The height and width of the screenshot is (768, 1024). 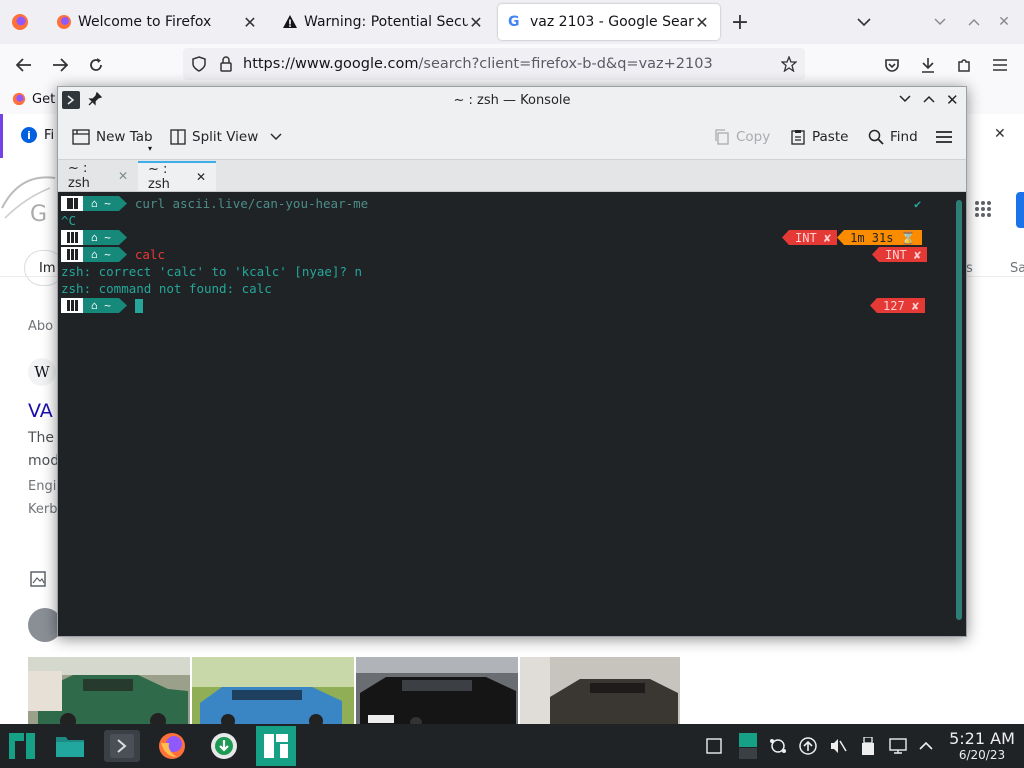 I want to click on dropdown-arrow-icon: ▾, so click(x=150, y=148).